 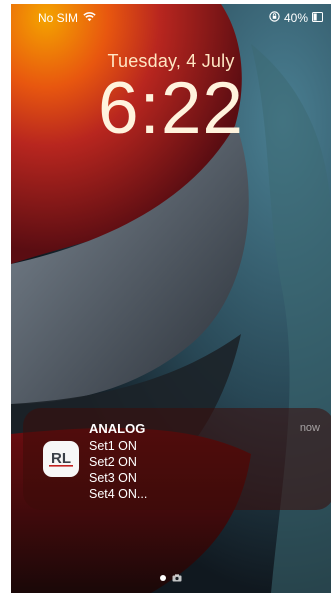 I want to click on notification-line: Set1 ON, so click(x=113, y=446).